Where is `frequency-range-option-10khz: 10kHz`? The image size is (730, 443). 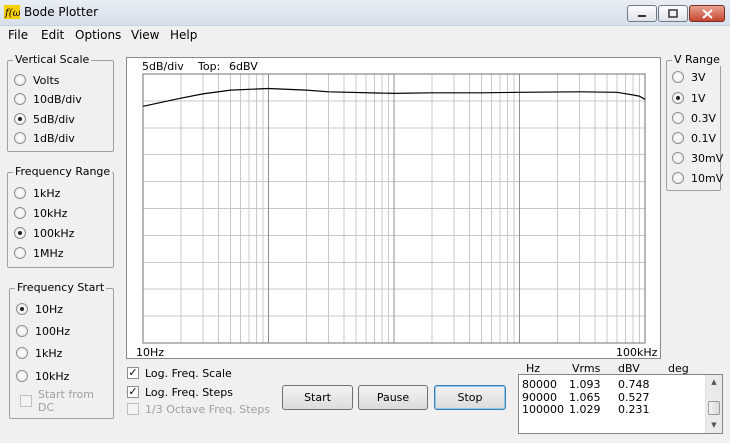 frequency-range-option-10khz: 10kHz is located at coordinates (40, 213).